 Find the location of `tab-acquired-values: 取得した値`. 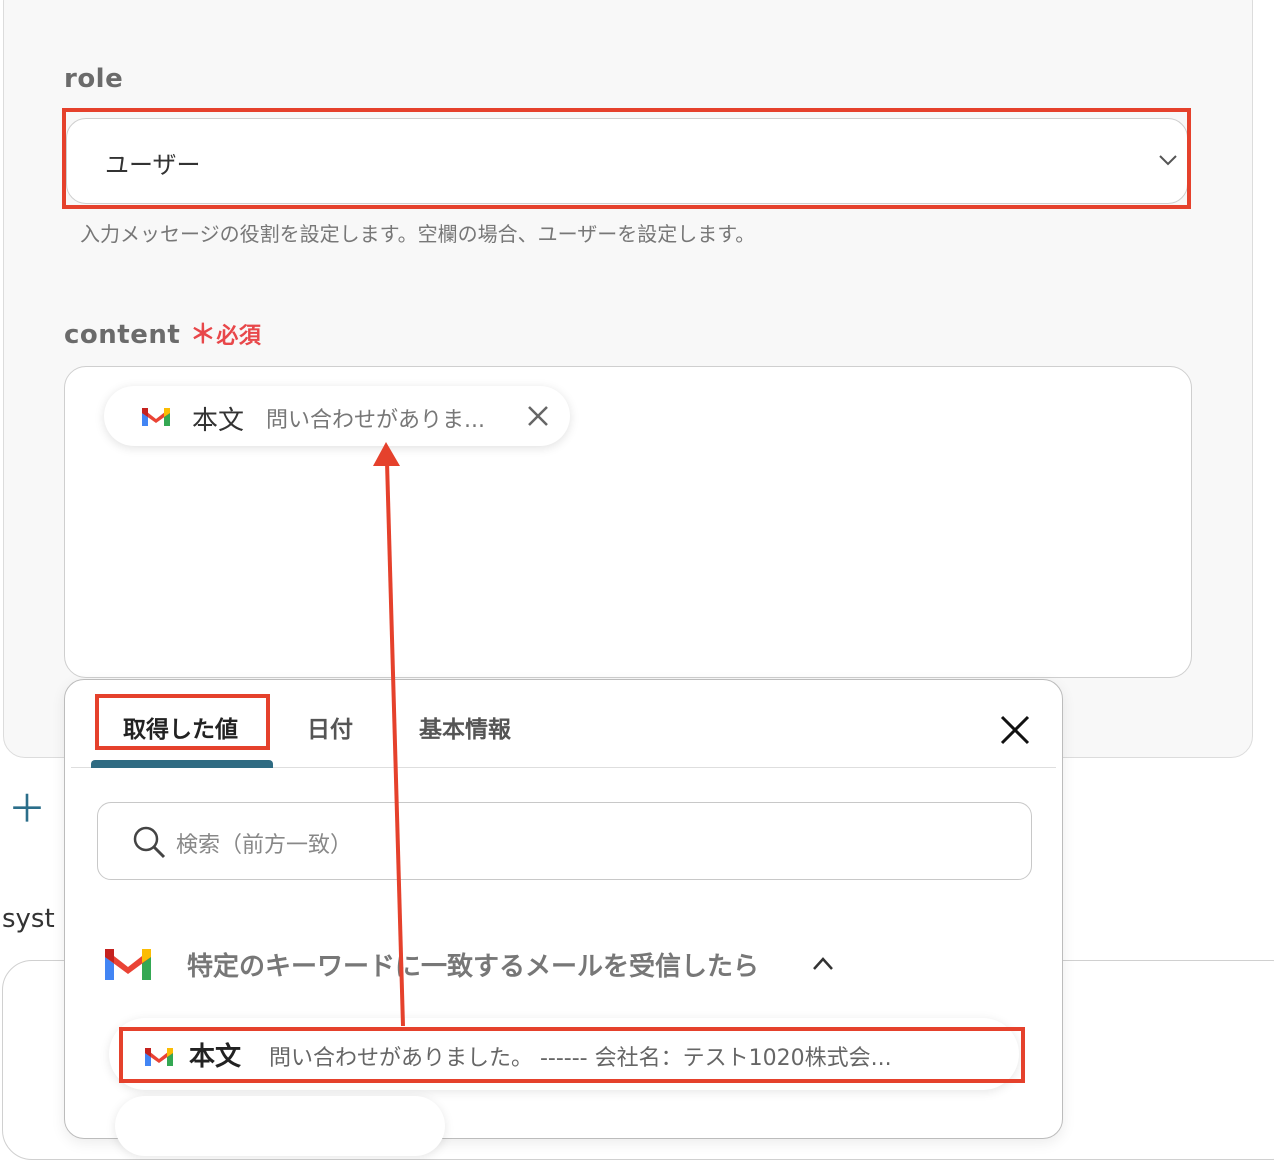

tab-acquired-values: 取得した値 is located at coordinates (180, 727).